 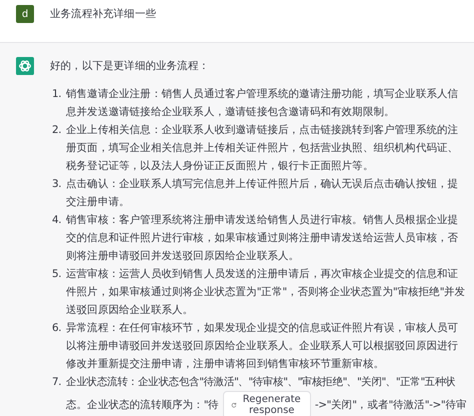 I want to click on list-item-text: 企业上传相关信息：企业联系人收到邀请链接后，点击链接跳转到客户管理系统的注册页面，填写企业相关信息并上传相关证件照片，包括营业执照、组织机构代码证、税务登记证等，以及法人身份证正反面照片，银行卡正面照片等。, so click(x=262, y=148).